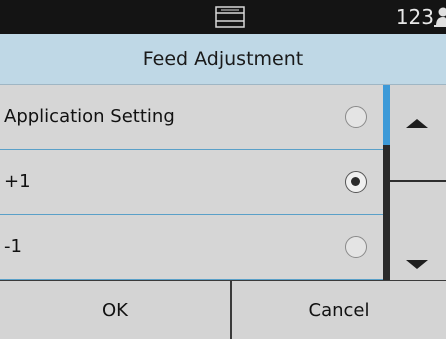 Image resolution: width=446 pixels, height=339 pixels. I want to click on ok-button: OK, so click(115, 310).